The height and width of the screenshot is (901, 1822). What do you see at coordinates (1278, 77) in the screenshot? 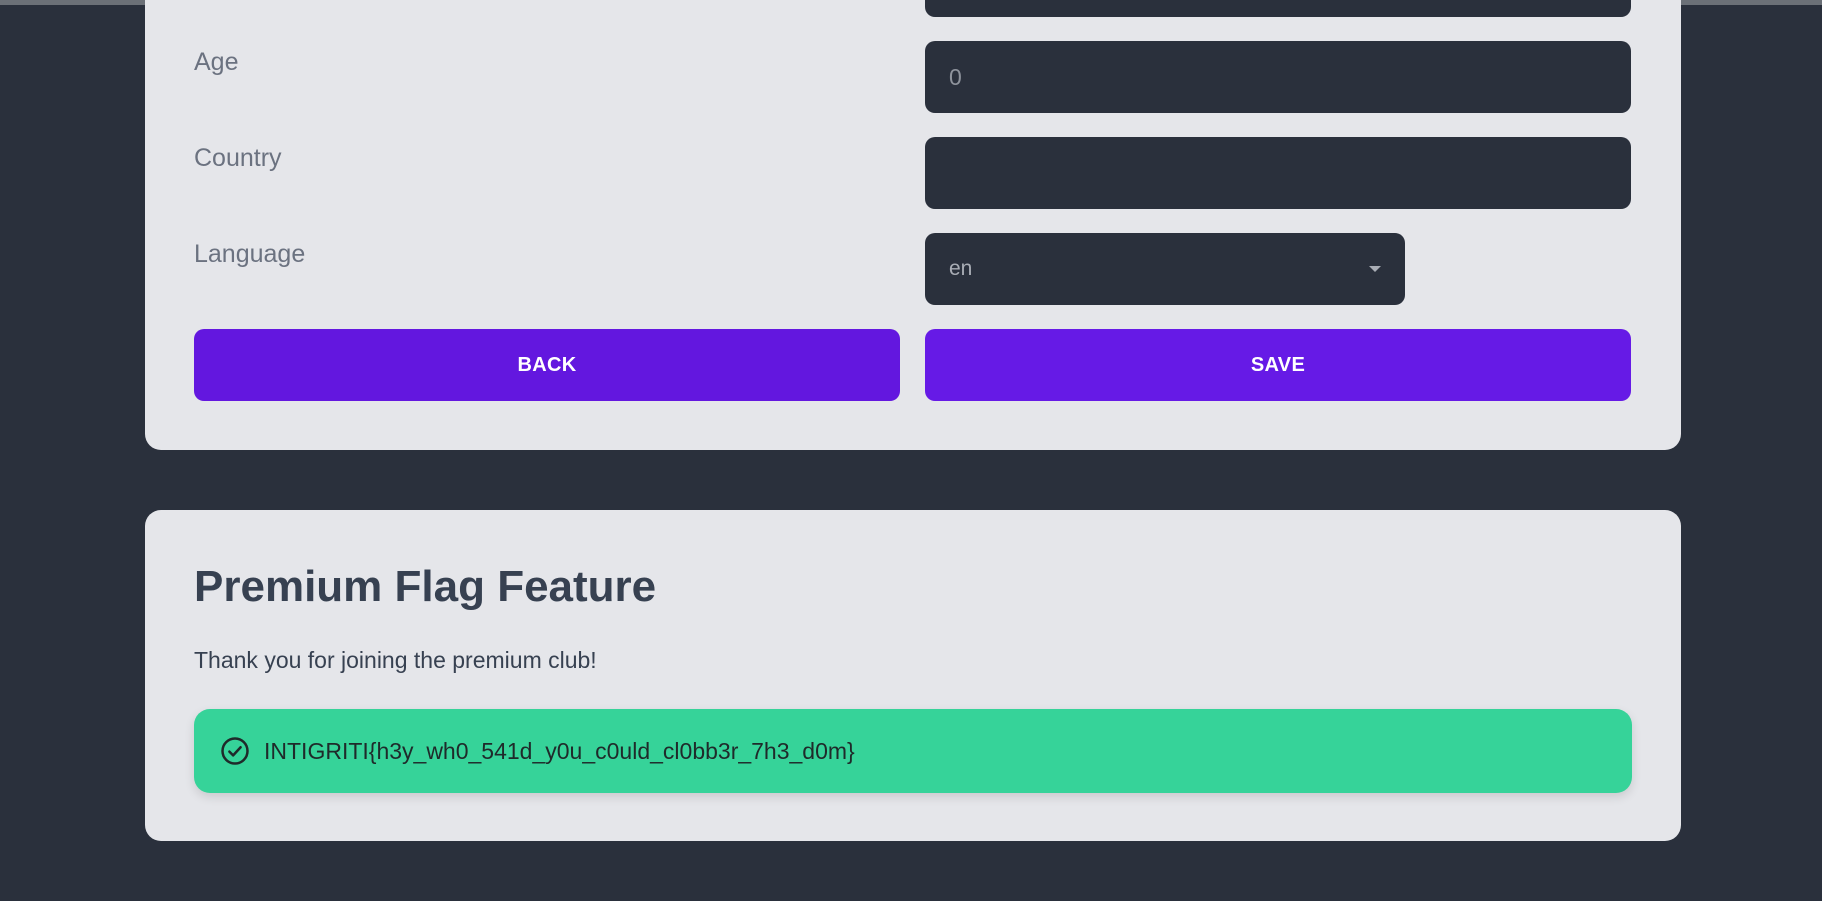
I see `age-input: 0` at bounding box center [1278, 77].